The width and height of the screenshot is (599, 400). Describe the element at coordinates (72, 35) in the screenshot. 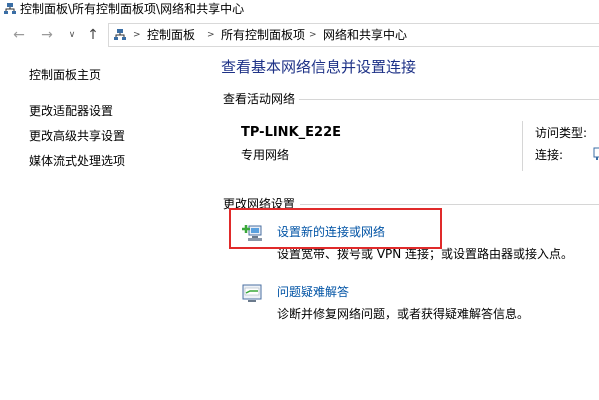

I see `recent-locations-chevron-icon: ∨` at that location.